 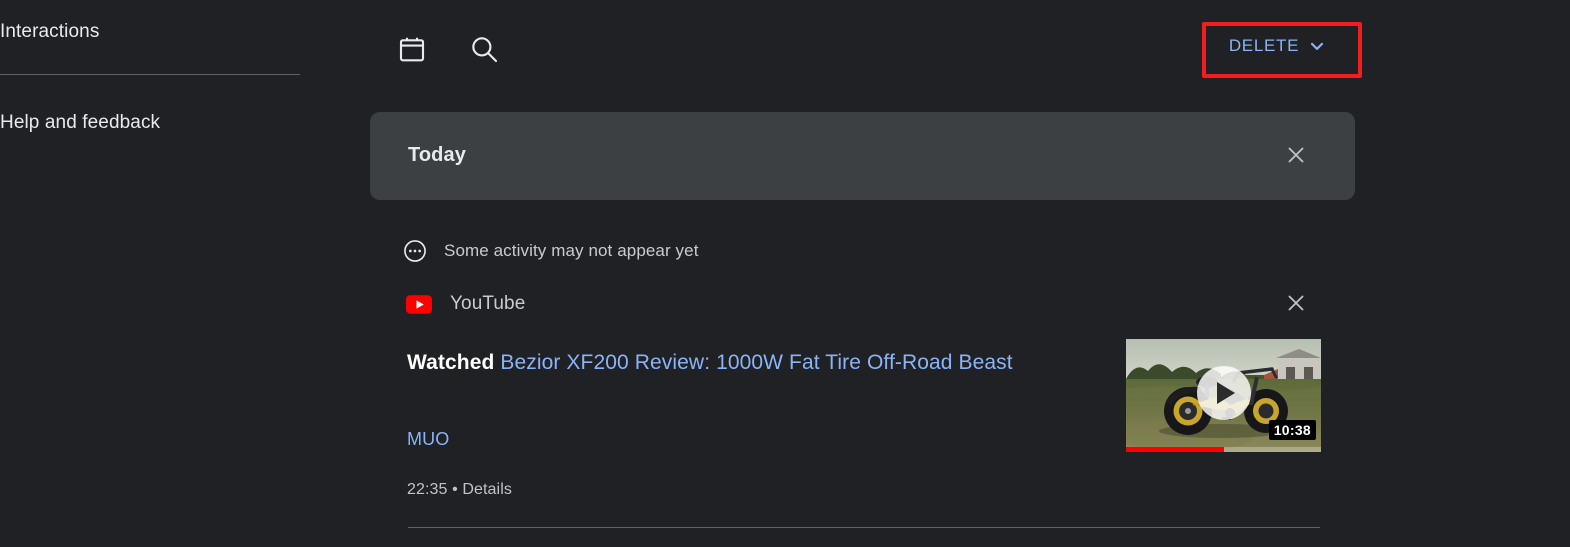 What do you see at coordinates (571, 250) in the screenshot?
I see `pending-activity-notice-text: Some activity may not appear yet` at bounding box center [571, 250].